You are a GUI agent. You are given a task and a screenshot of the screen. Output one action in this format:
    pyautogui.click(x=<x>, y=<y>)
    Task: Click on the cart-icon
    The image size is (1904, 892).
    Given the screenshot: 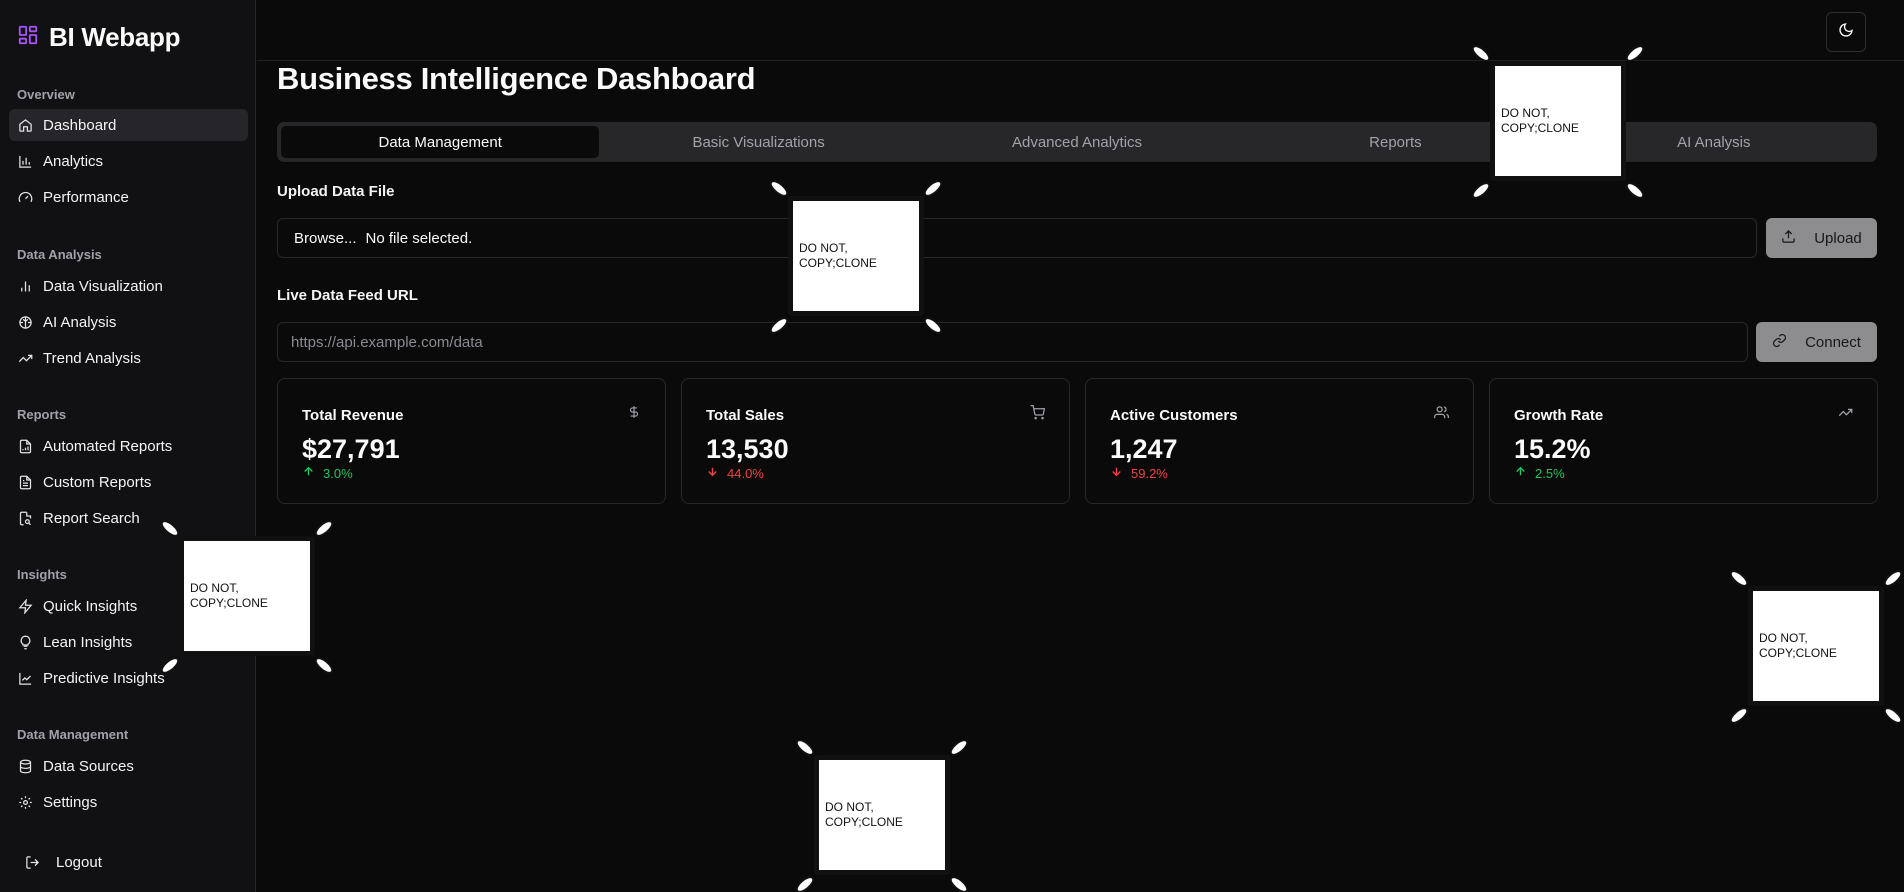 What is the action you would take?
    pyautogui.click(x=1038, y=415)
    